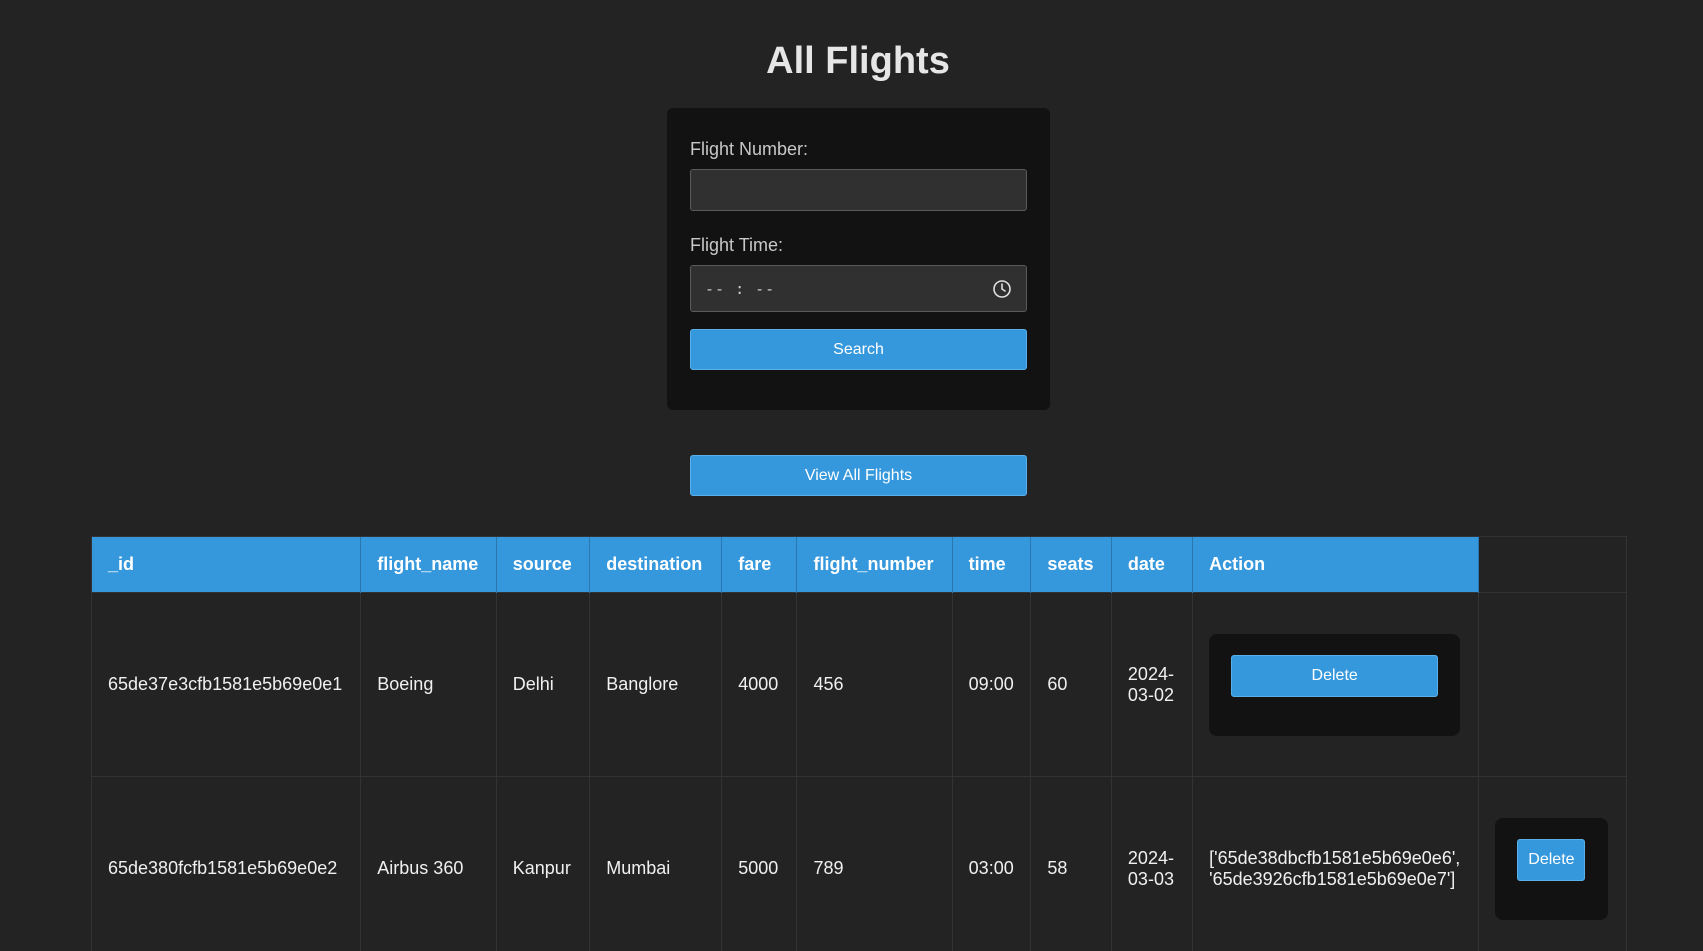  I want to click on header-action: Action, so click(1336, 565).